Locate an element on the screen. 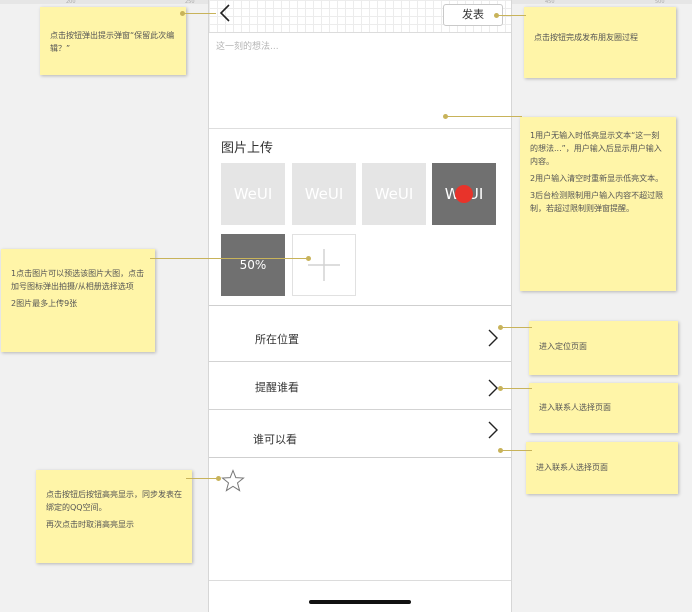 The width and height of the screenshot is (692, 612). upload-progress-label: 50% is located at coordinates (253, 265).